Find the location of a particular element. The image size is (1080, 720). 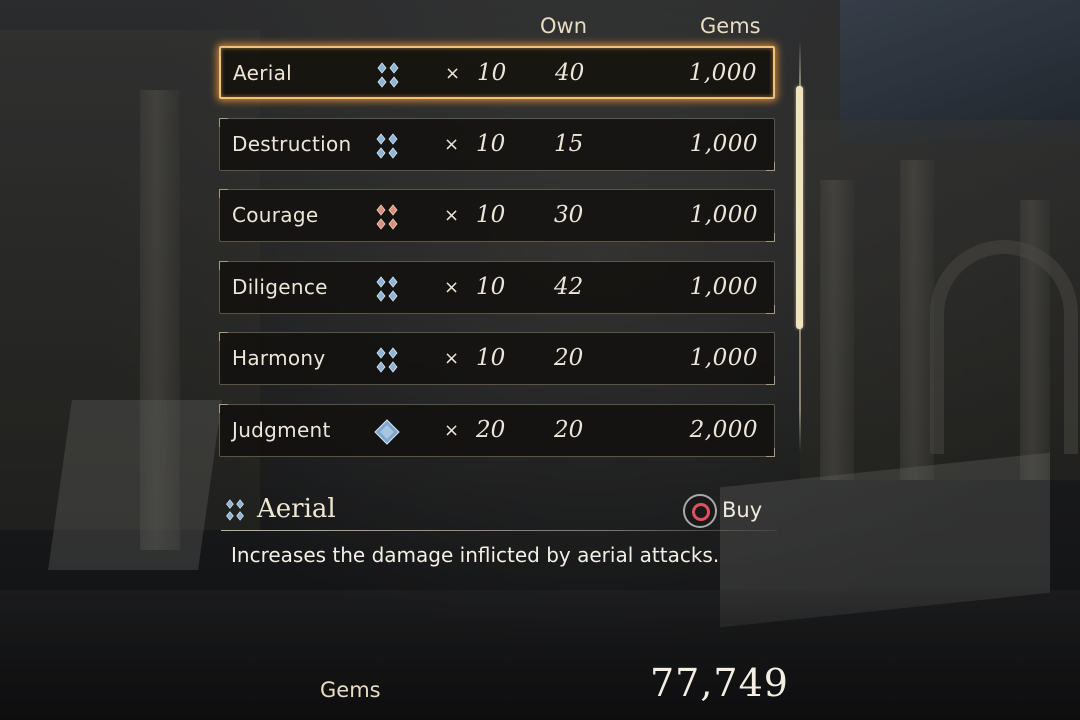

selected-item-title: Aerial is located at coordinates (296, 509).